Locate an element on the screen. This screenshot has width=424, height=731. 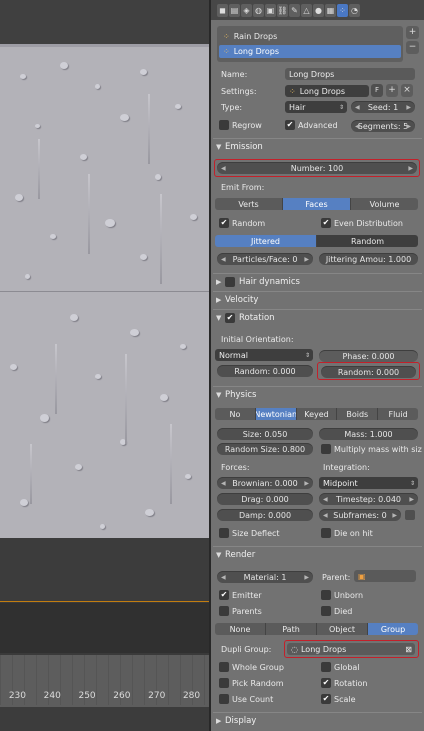
render-object-button: Object is located at coordinates (342, 629).